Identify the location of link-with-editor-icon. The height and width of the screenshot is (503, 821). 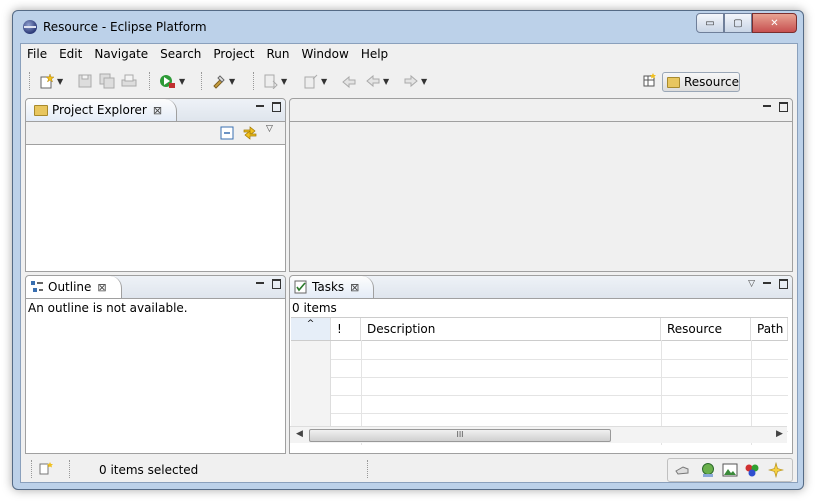
(250, 133).